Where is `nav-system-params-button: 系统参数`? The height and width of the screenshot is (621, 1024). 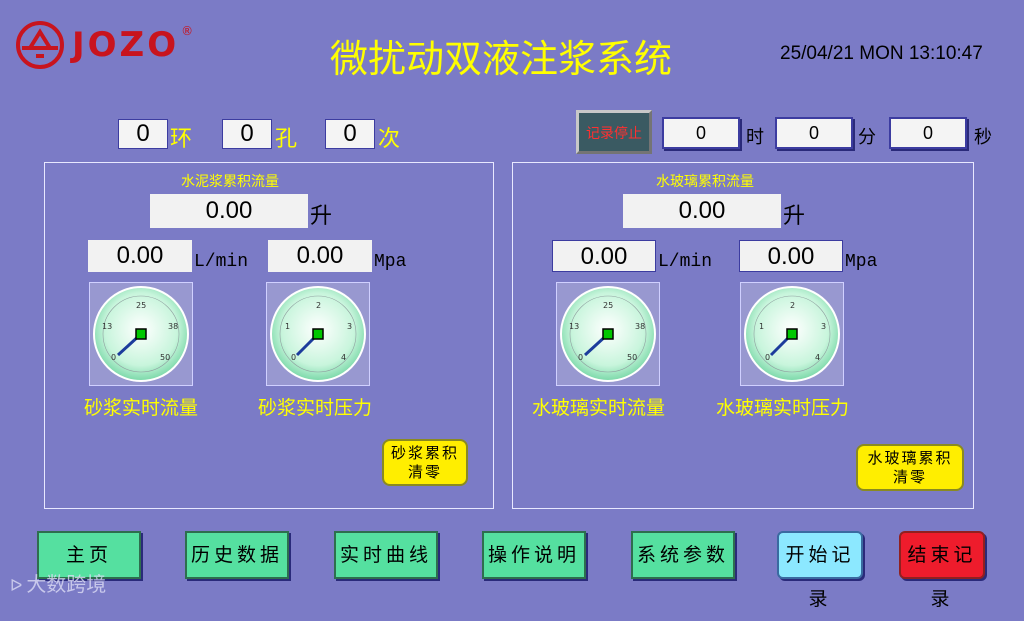
nav-system-params-button: 系统参数 is located at coordinates (683, 555).